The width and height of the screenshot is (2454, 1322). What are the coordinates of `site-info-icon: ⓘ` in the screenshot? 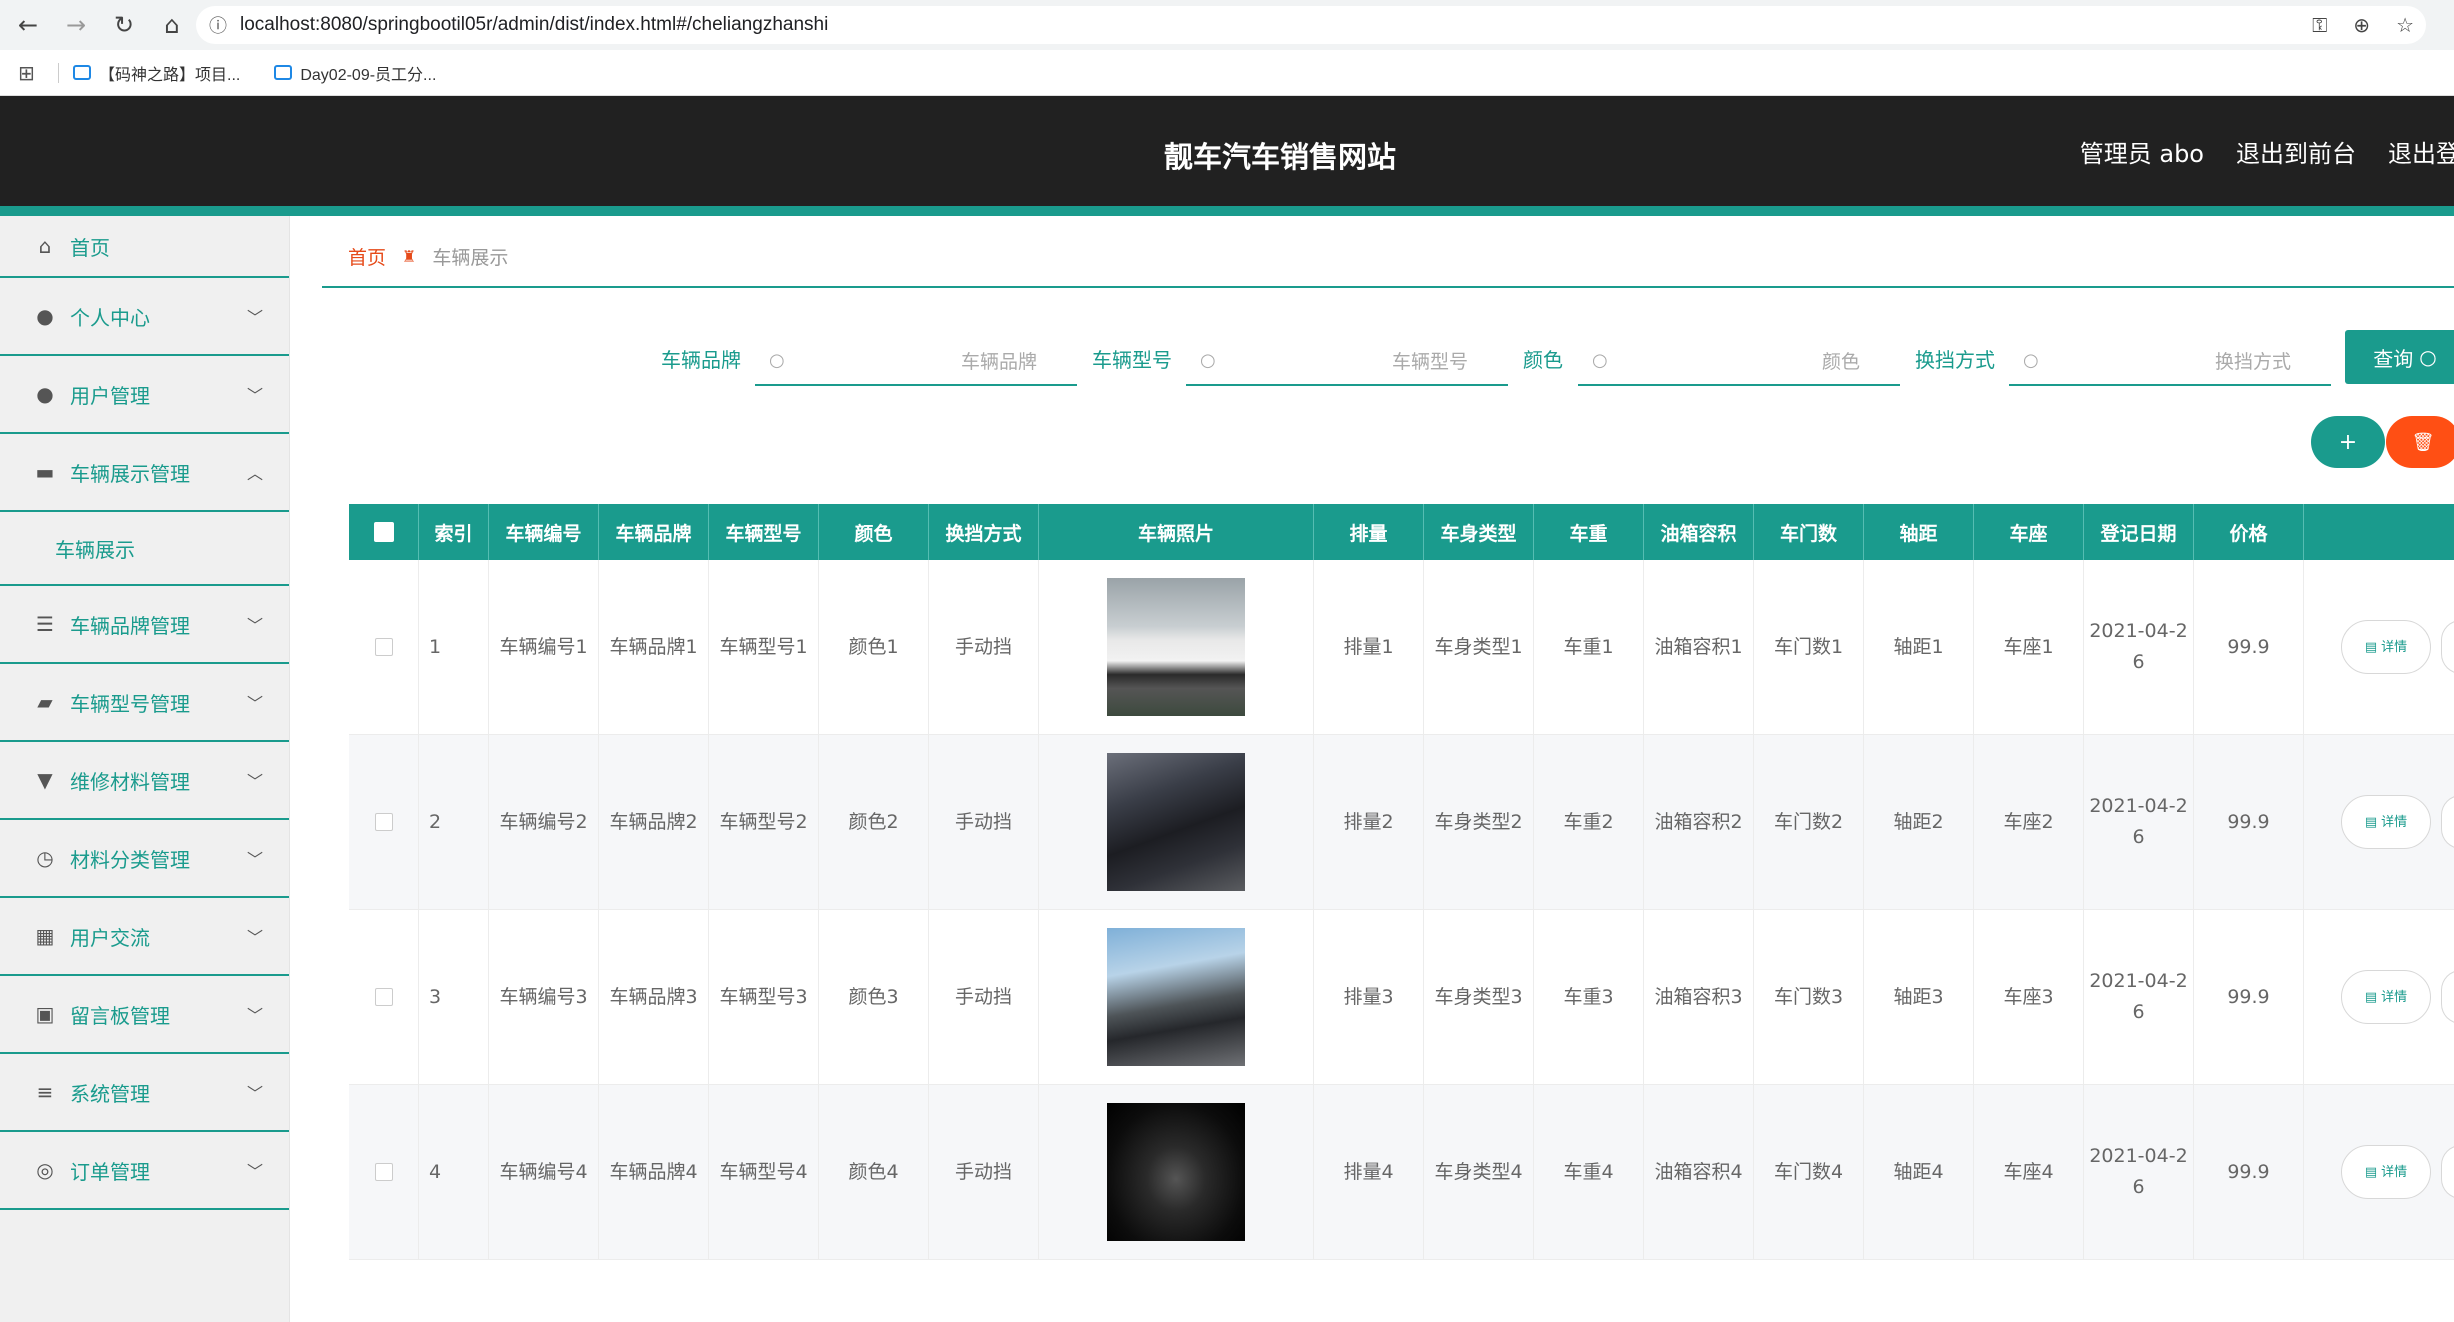 It's located at (218, 25).